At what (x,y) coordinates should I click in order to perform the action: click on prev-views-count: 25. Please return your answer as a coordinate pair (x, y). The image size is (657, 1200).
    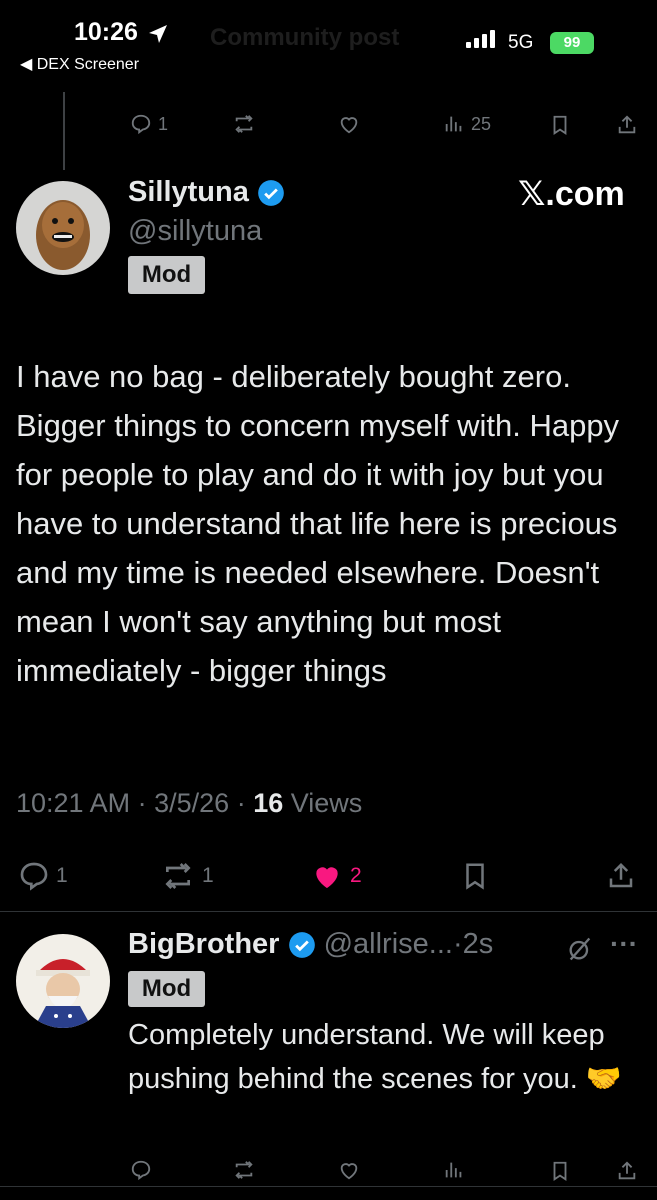
    Looking at the image, I should click on (481, 123).